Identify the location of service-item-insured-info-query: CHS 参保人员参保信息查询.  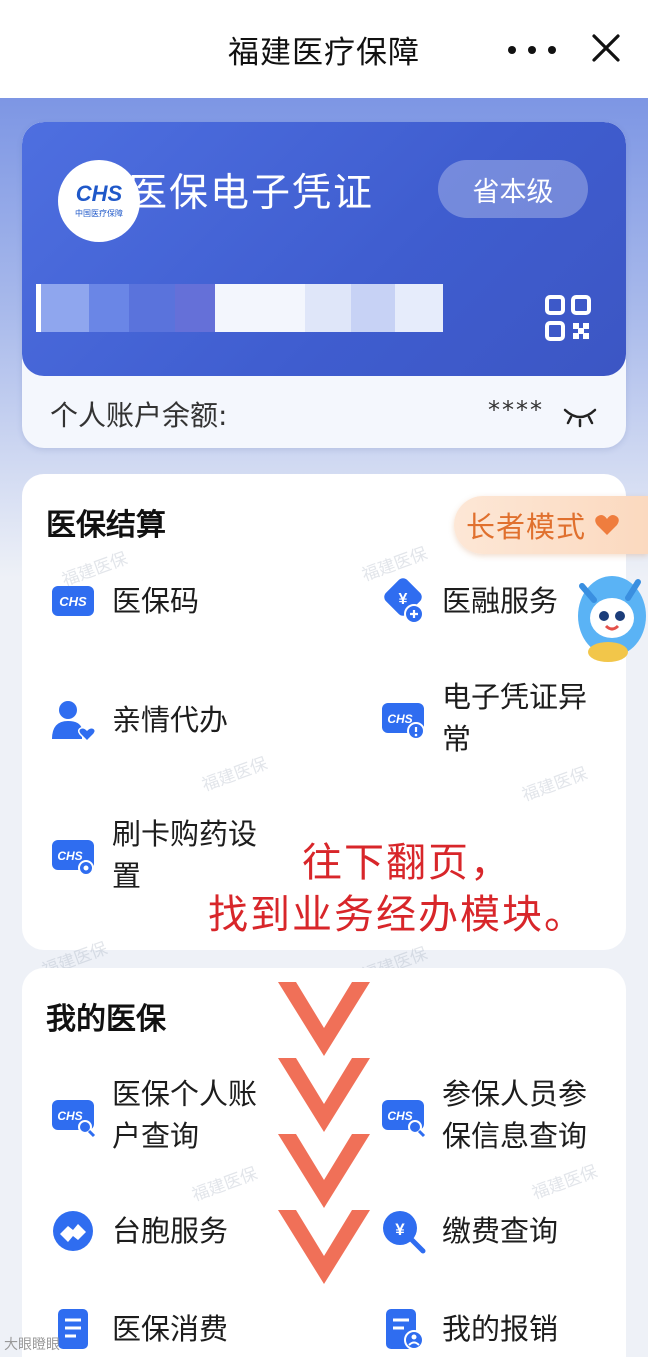
(491, 1115).